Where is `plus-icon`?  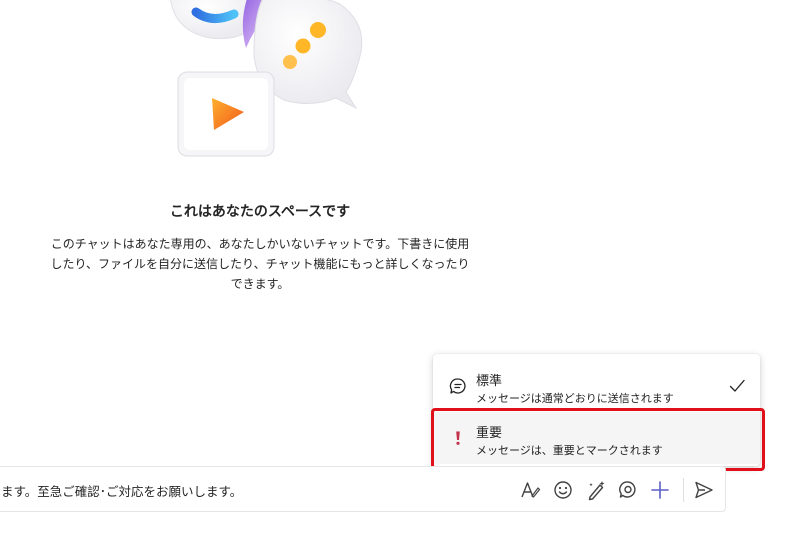 plus-icon is located at coordinates (660, 490).